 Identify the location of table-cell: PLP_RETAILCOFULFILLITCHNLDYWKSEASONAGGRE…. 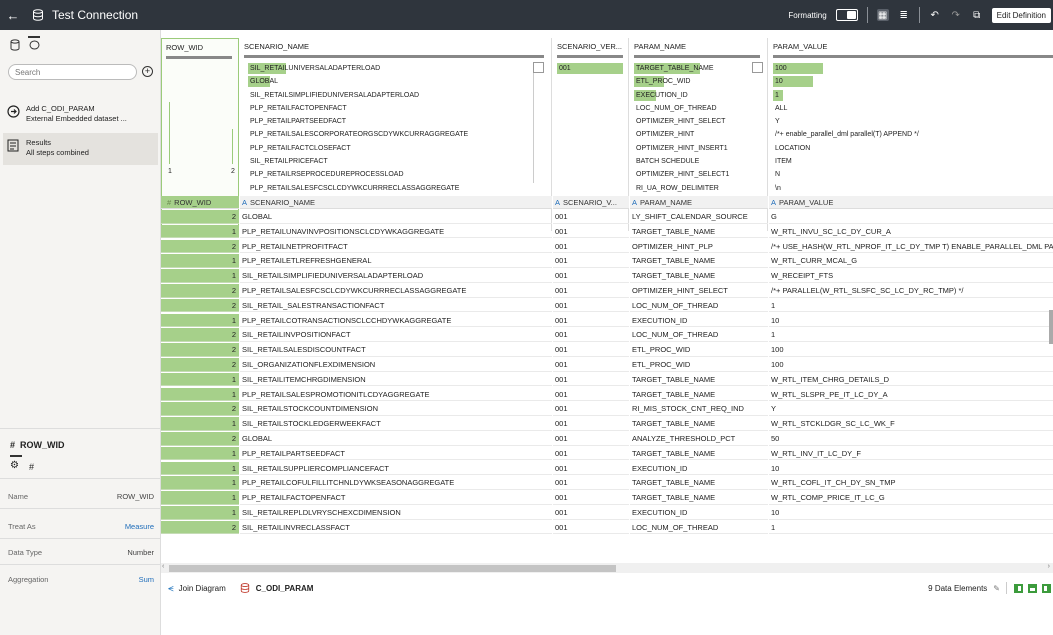
(396, 483).